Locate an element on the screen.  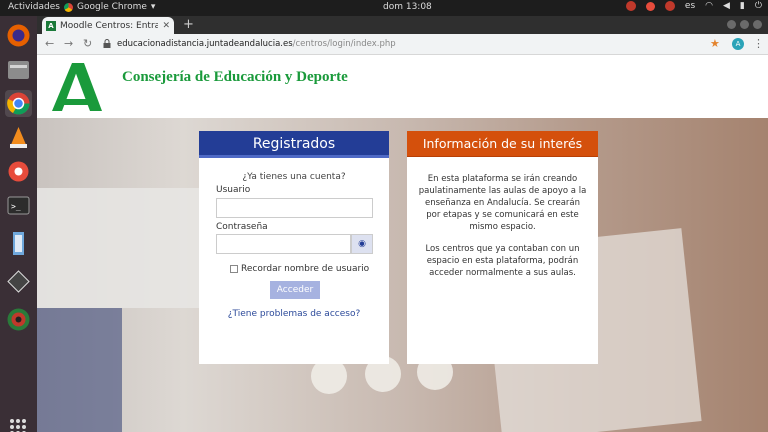
login-title: Registrados is located at coordinates (294, 144).